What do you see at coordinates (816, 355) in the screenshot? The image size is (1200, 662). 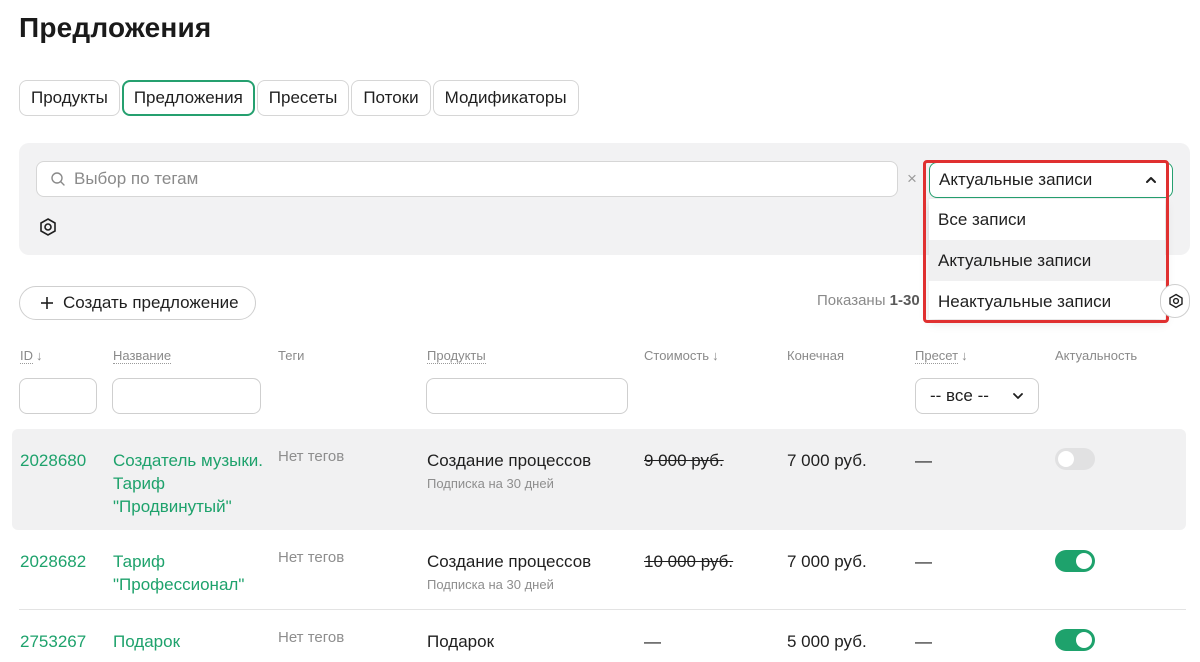 I see `header-final: Конечная` at bounding box center [816, 355].